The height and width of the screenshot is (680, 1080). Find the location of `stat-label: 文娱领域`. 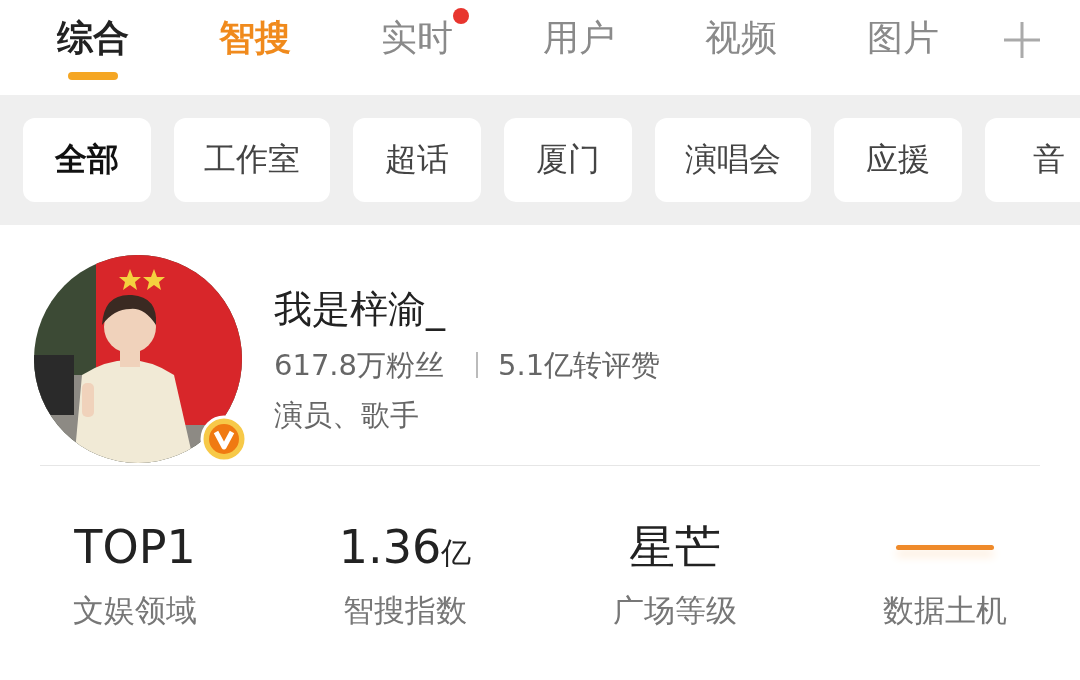

stat-label: 文娱领域 is located at coordinates (135, 610).